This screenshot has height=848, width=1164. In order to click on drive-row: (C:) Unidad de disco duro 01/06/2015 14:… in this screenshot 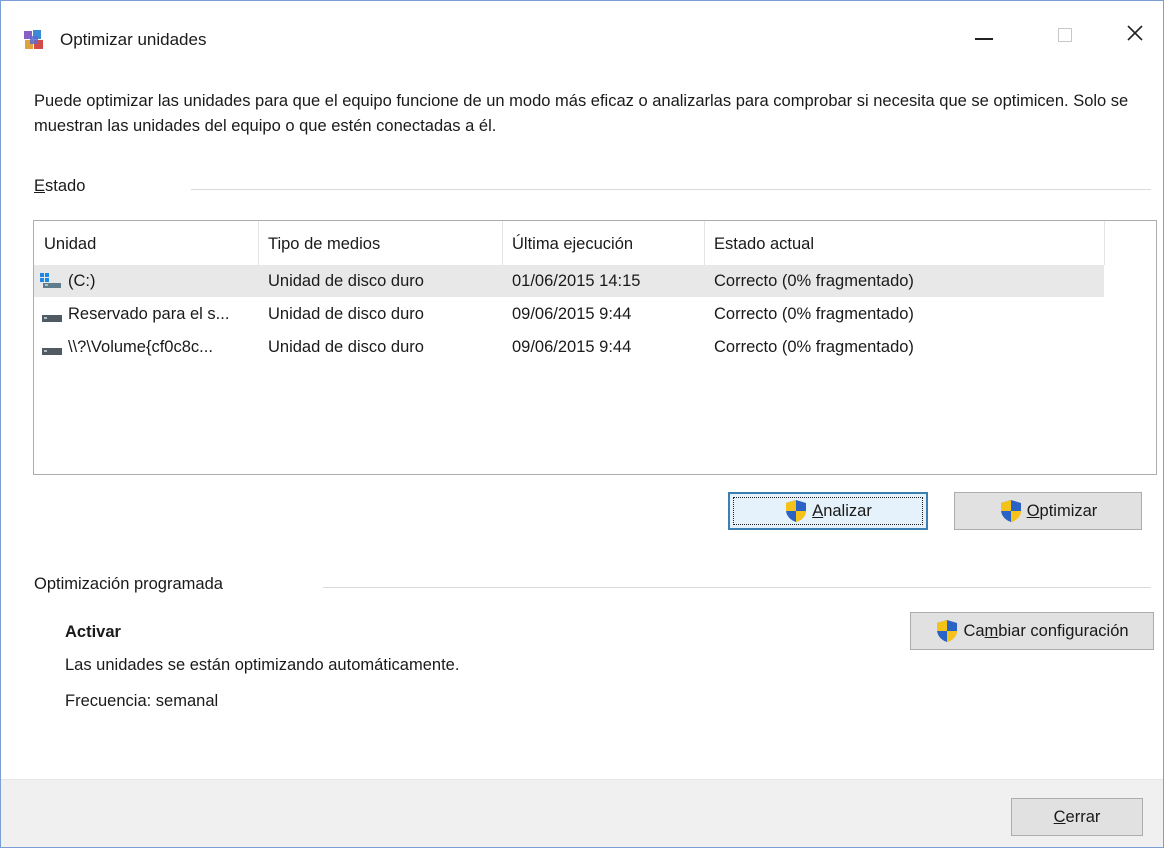, I will do `click(569, 281)`.